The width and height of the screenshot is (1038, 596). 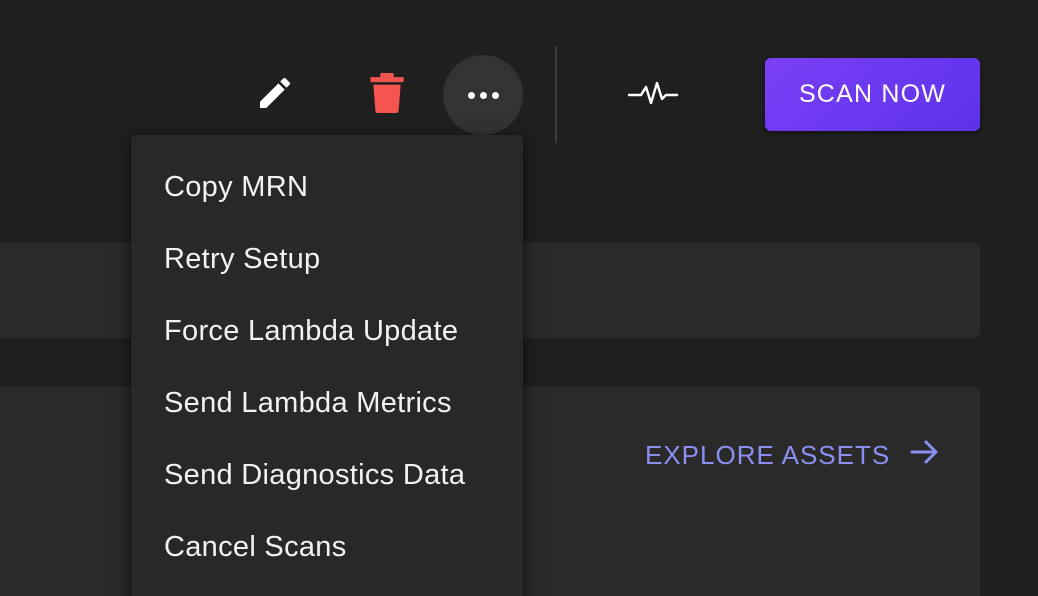 I want to click on menu-item-send-lambda-metrics: Send Lambda Metrics, so click(x=327, y=403).